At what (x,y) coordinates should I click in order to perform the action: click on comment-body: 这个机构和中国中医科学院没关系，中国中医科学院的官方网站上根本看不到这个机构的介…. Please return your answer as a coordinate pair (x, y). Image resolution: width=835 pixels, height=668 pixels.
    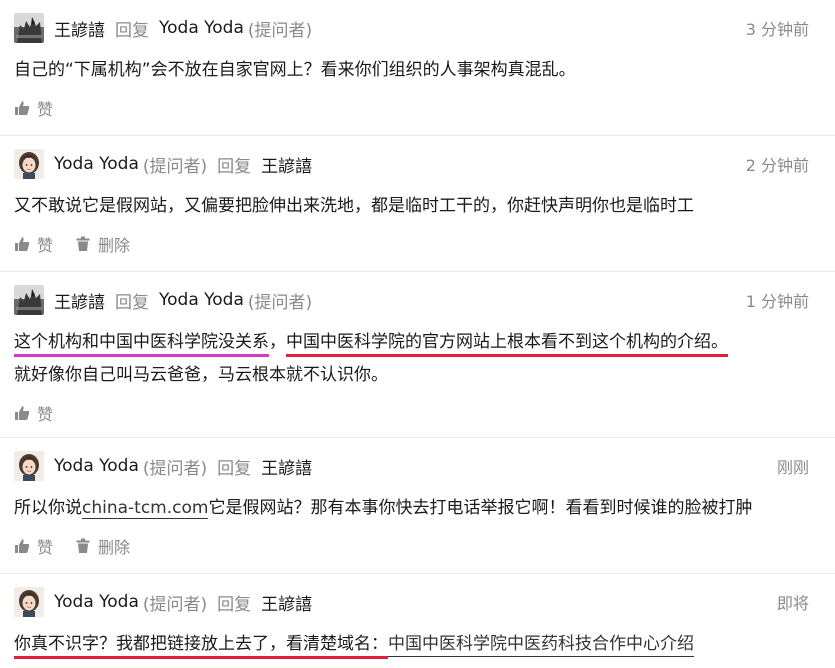
    Looking at the image, I should click on (411, 359).